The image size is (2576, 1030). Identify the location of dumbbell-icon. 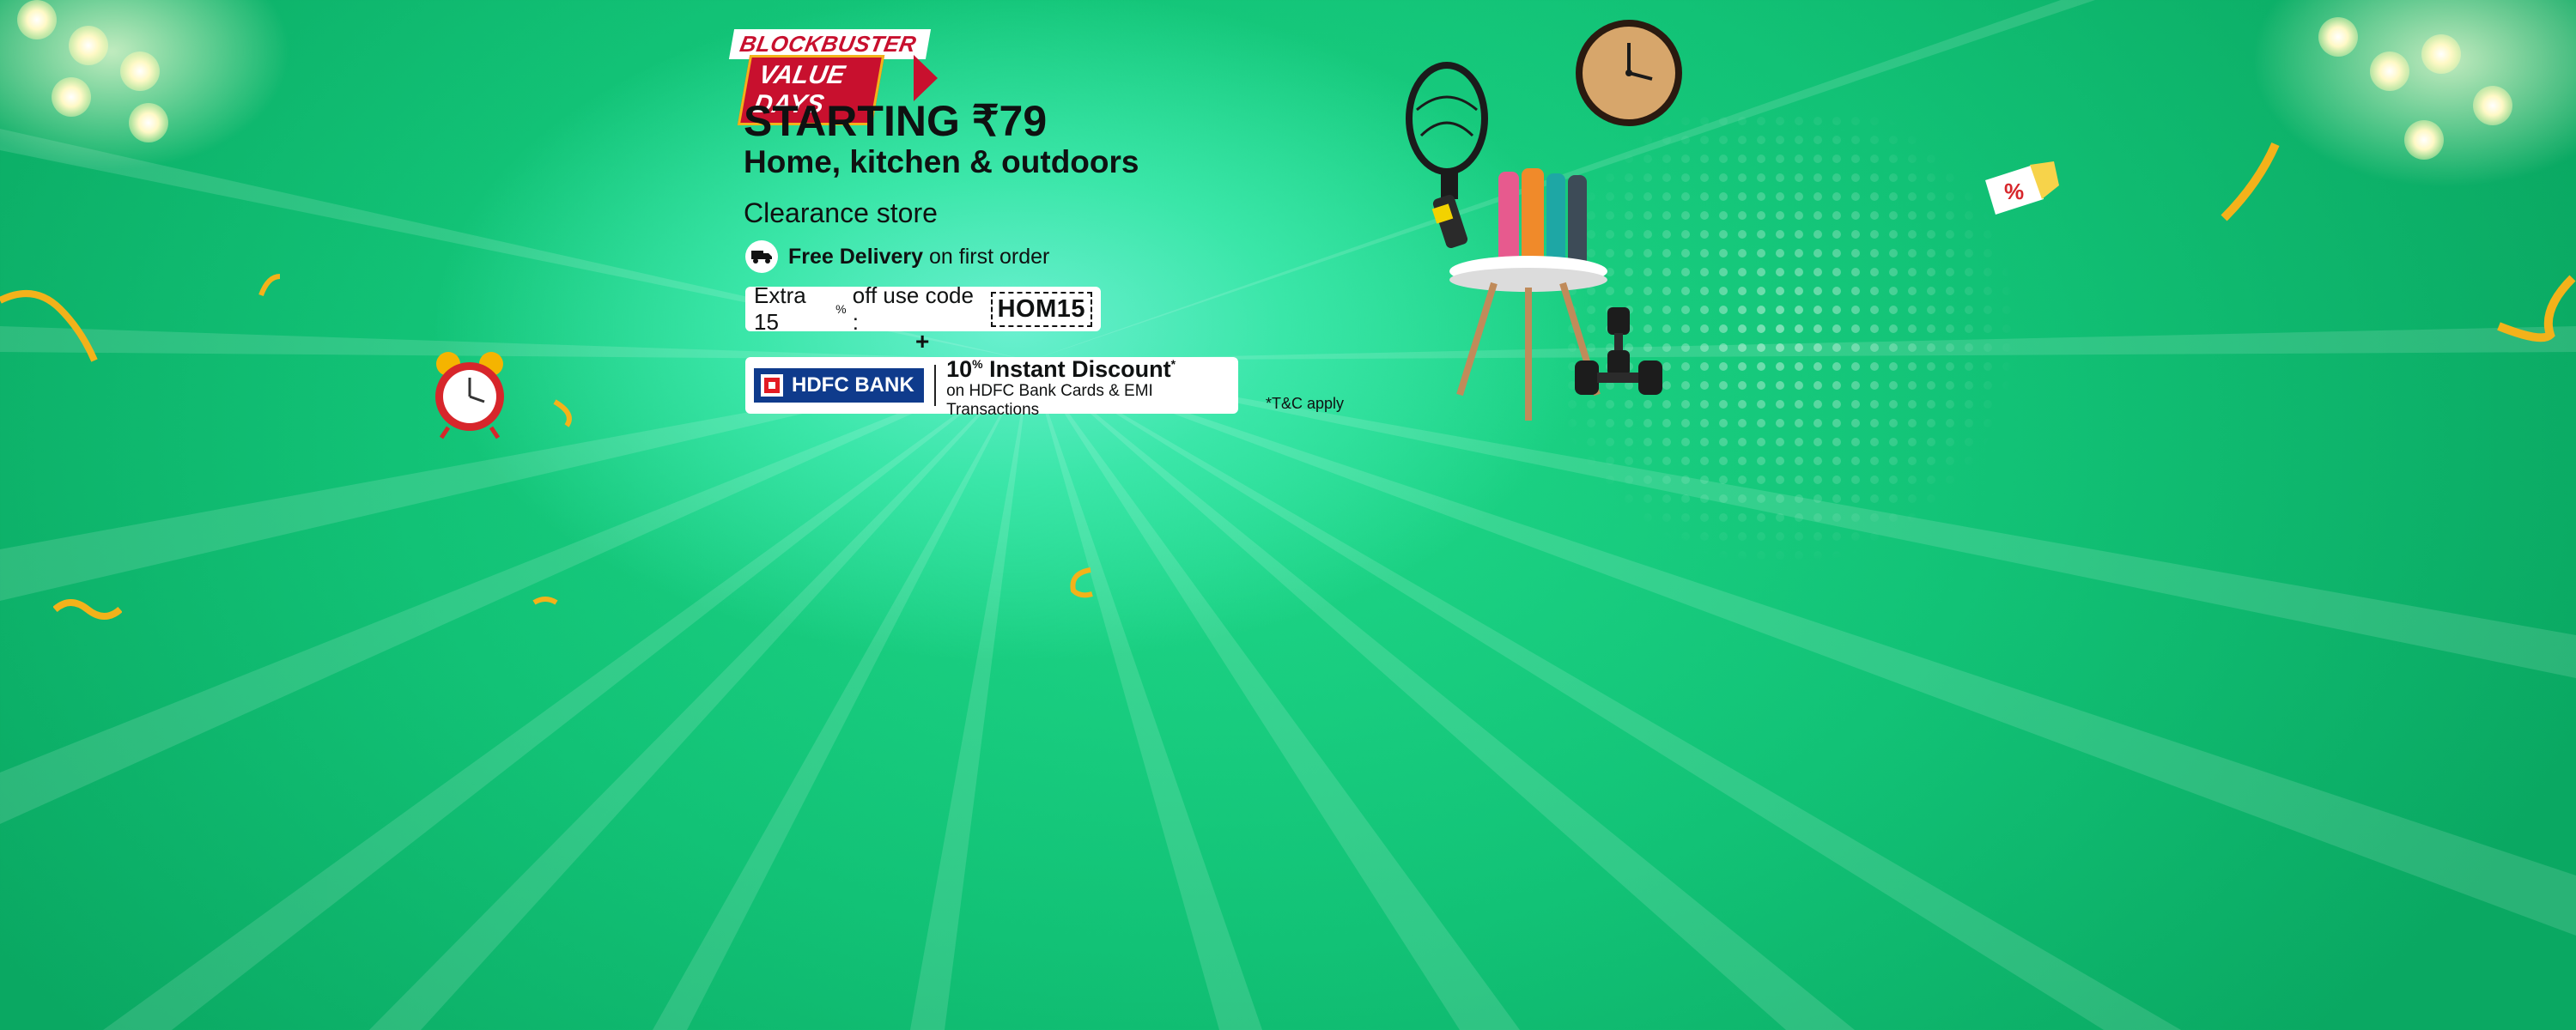
(1619, 351).